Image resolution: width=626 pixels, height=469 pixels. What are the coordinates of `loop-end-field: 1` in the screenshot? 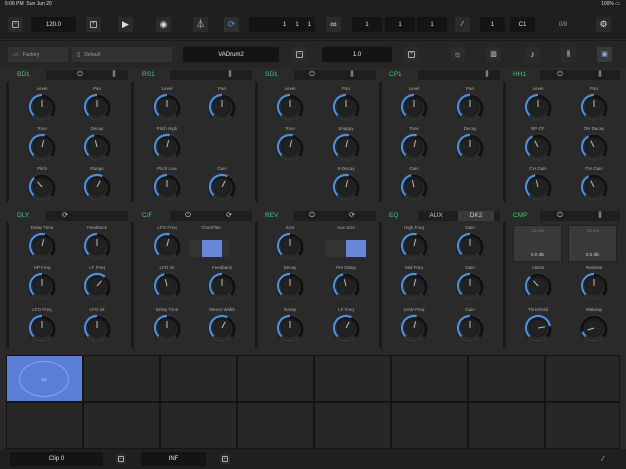 It's located at (432, 24).